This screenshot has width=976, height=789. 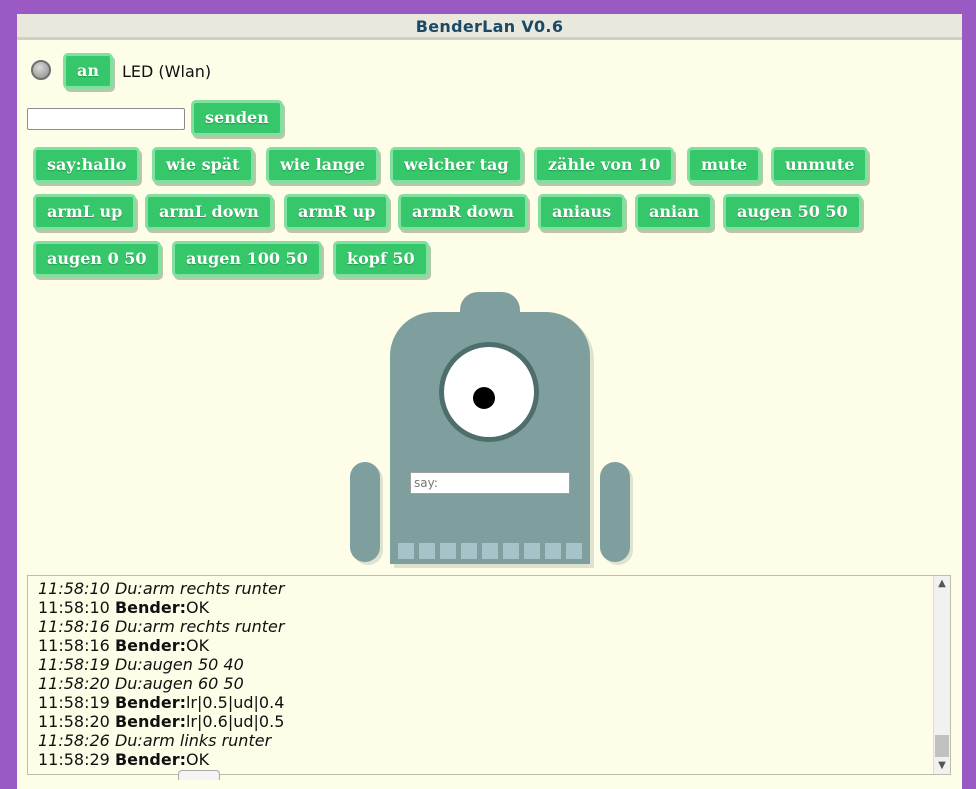 What do you see at coordinates (235, 721) in the screenshot?
I see `log-message: lr|0.6|ud|0.5` at bounding box center [235, 721].